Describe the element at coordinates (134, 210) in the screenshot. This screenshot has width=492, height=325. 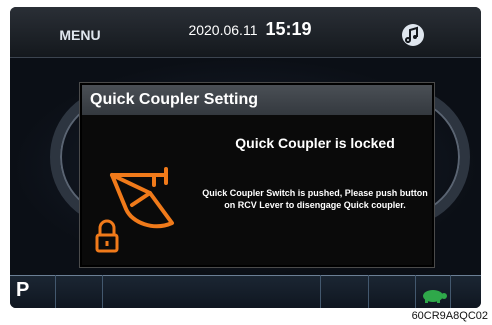
I see `quick-coupler-icon` at that location.